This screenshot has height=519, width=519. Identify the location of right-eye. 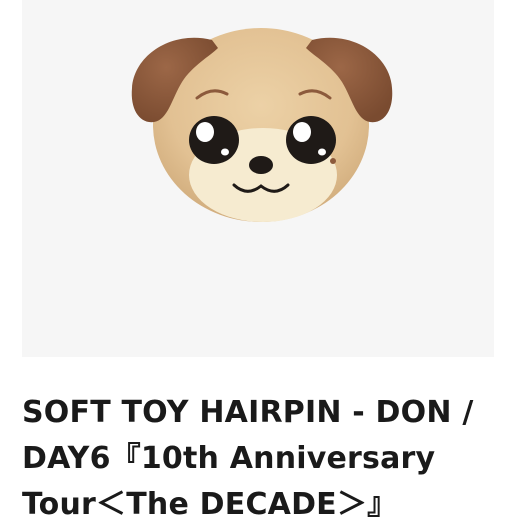
(311, 140).